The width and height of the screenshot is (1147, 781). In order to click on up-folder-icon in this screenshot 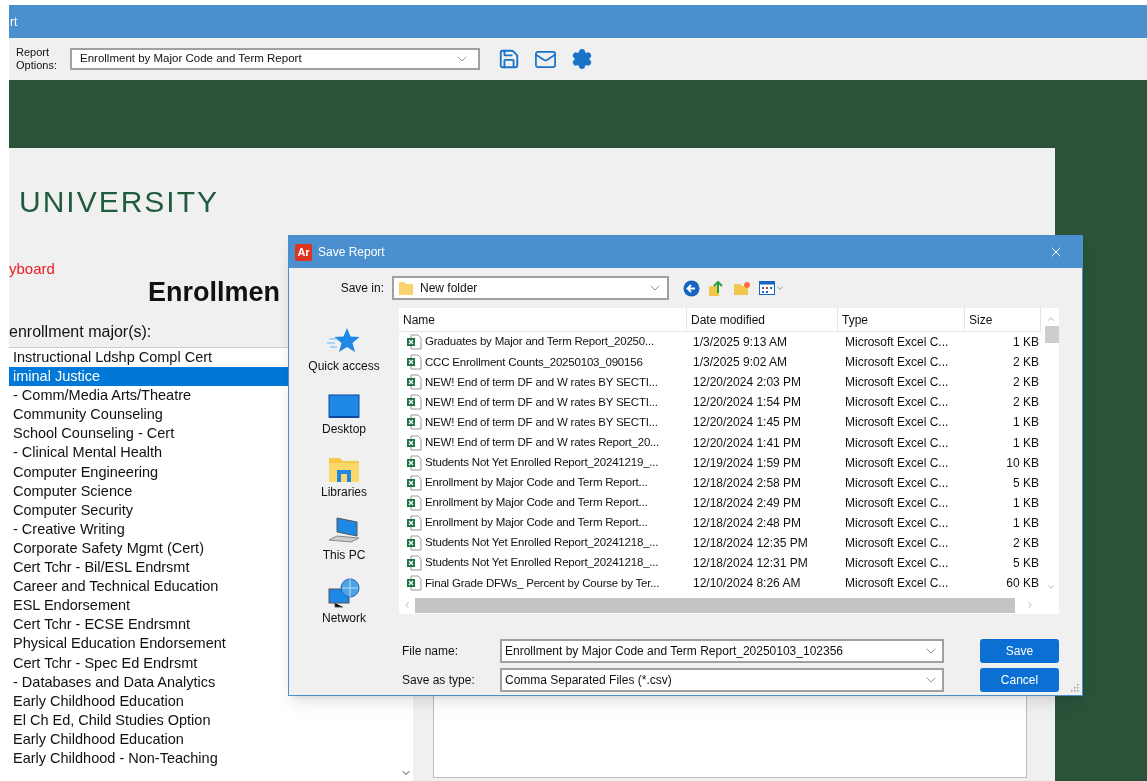, I will do `click(716, 288)`.